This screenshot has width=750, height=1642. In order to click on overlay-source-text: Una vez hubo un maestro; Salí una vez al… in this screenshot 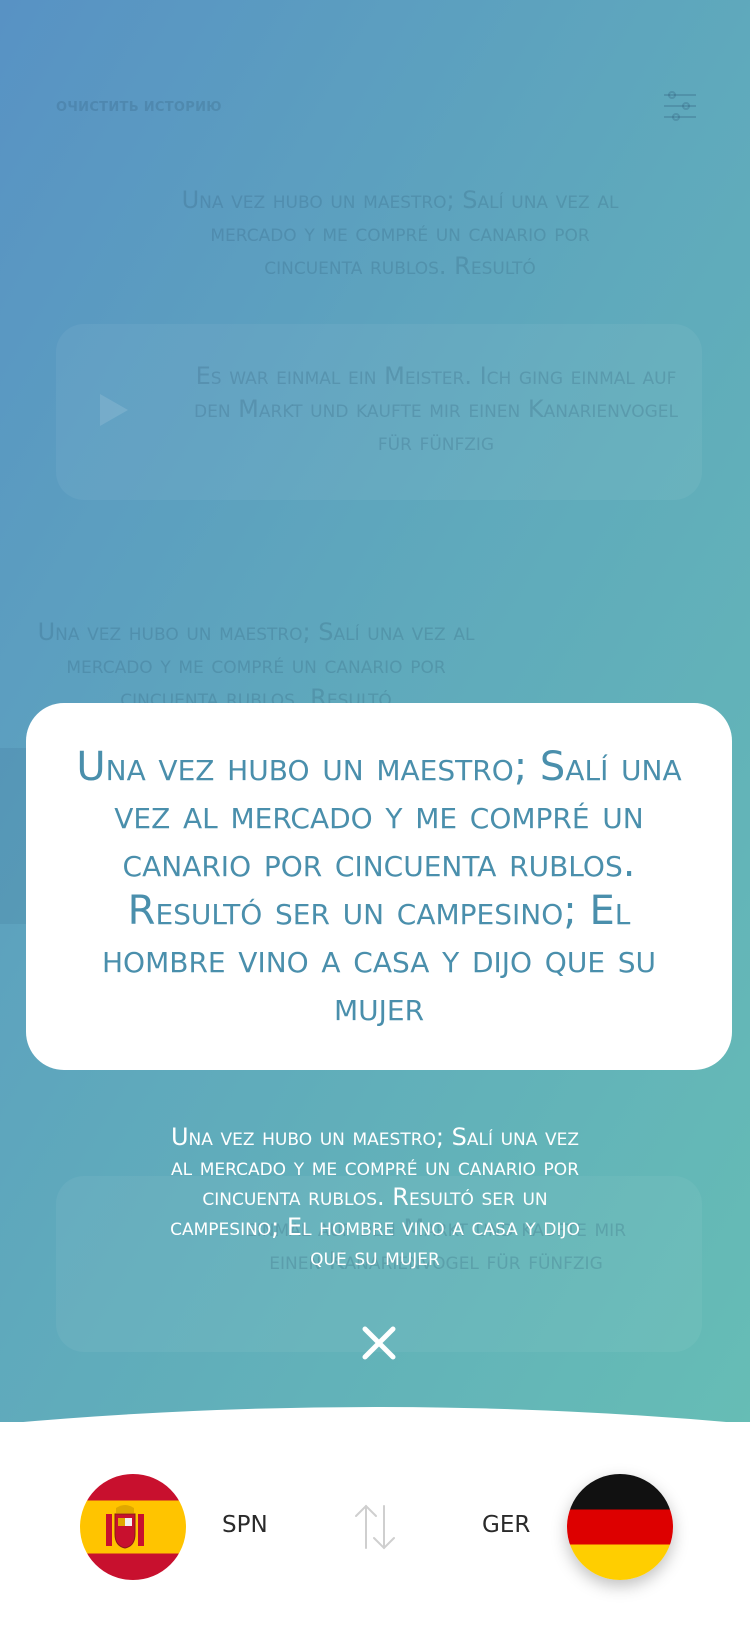, I will do `click(375, 1197)`.